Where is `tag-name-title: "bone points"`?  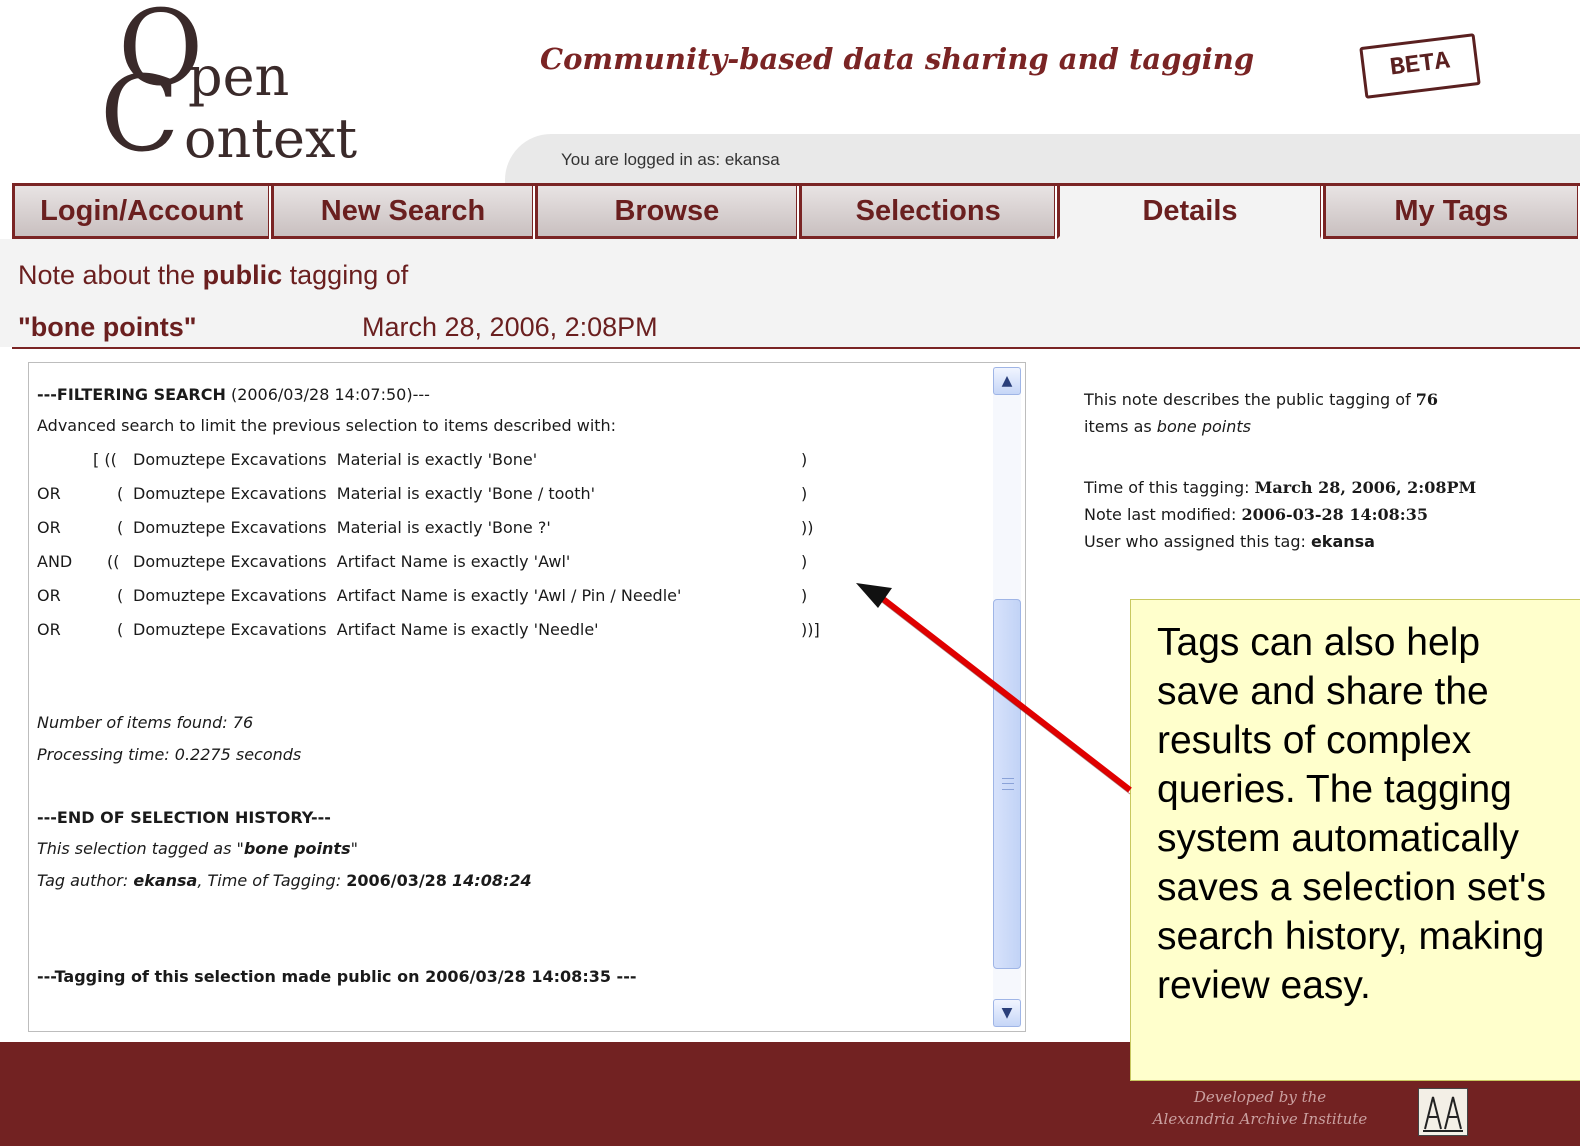 tag-name-title: "bone points" is located at coordinates (107, 327).